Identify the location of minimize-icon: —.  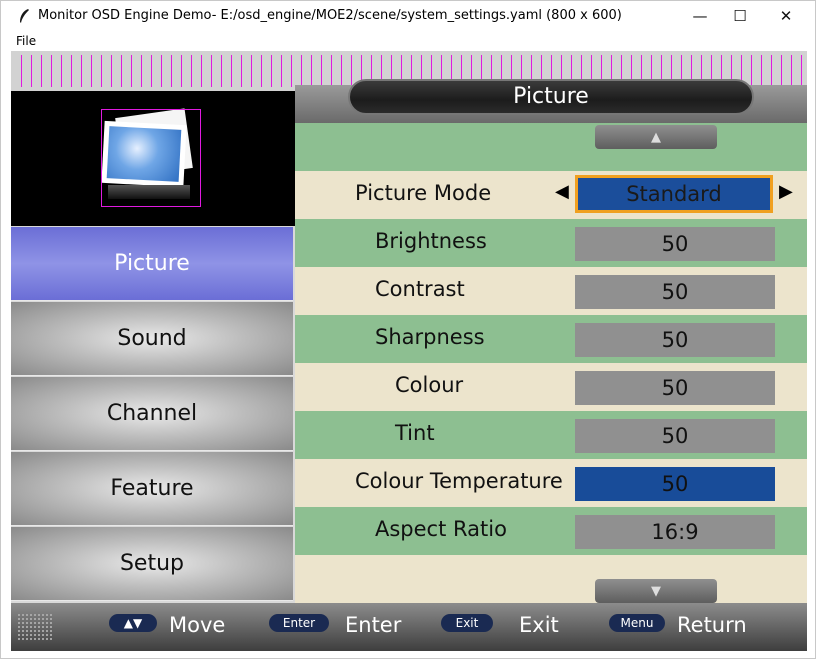
(700, 16).